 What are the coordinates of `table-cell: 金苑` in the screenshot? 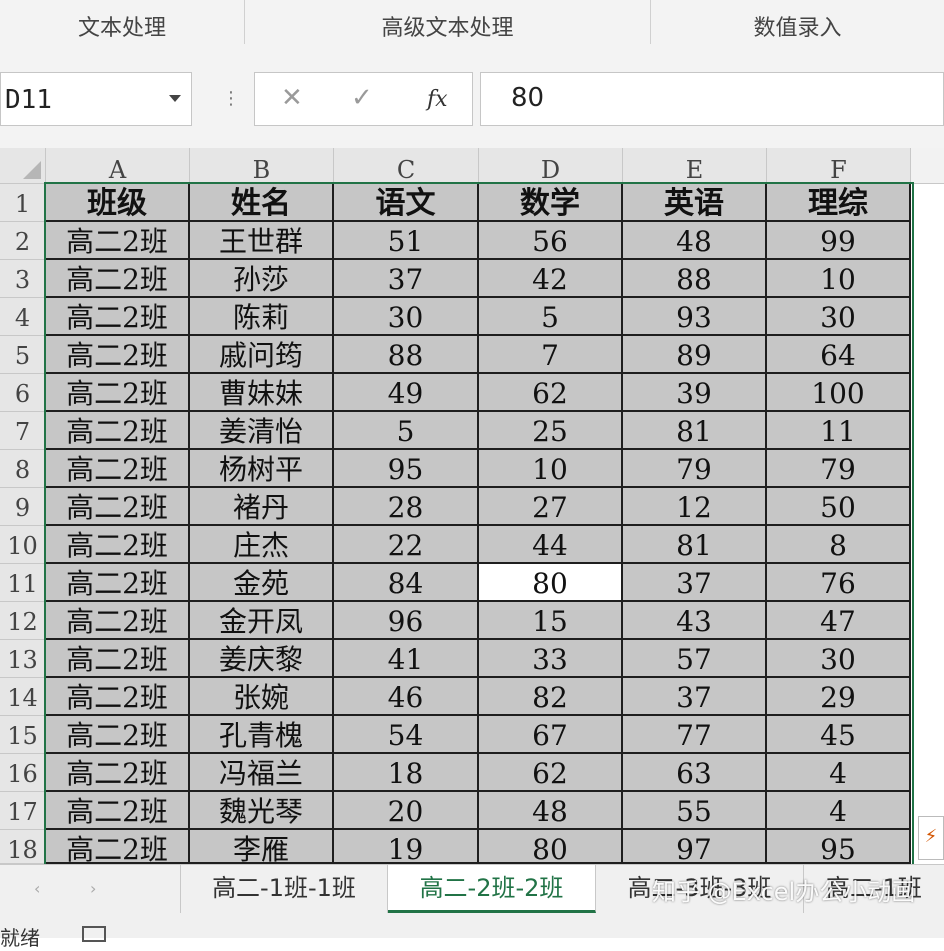 It's located at (262, 583).